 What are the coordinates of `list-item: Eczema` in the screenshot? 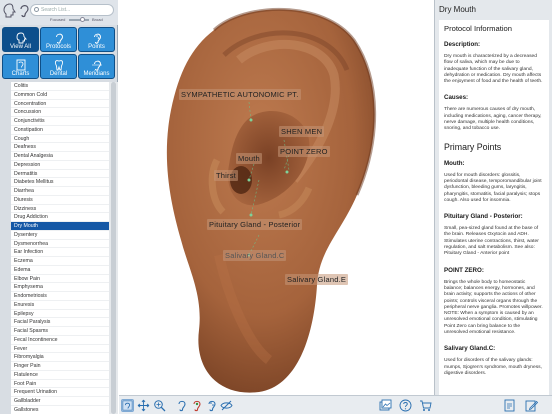 It's located at (60, 261).